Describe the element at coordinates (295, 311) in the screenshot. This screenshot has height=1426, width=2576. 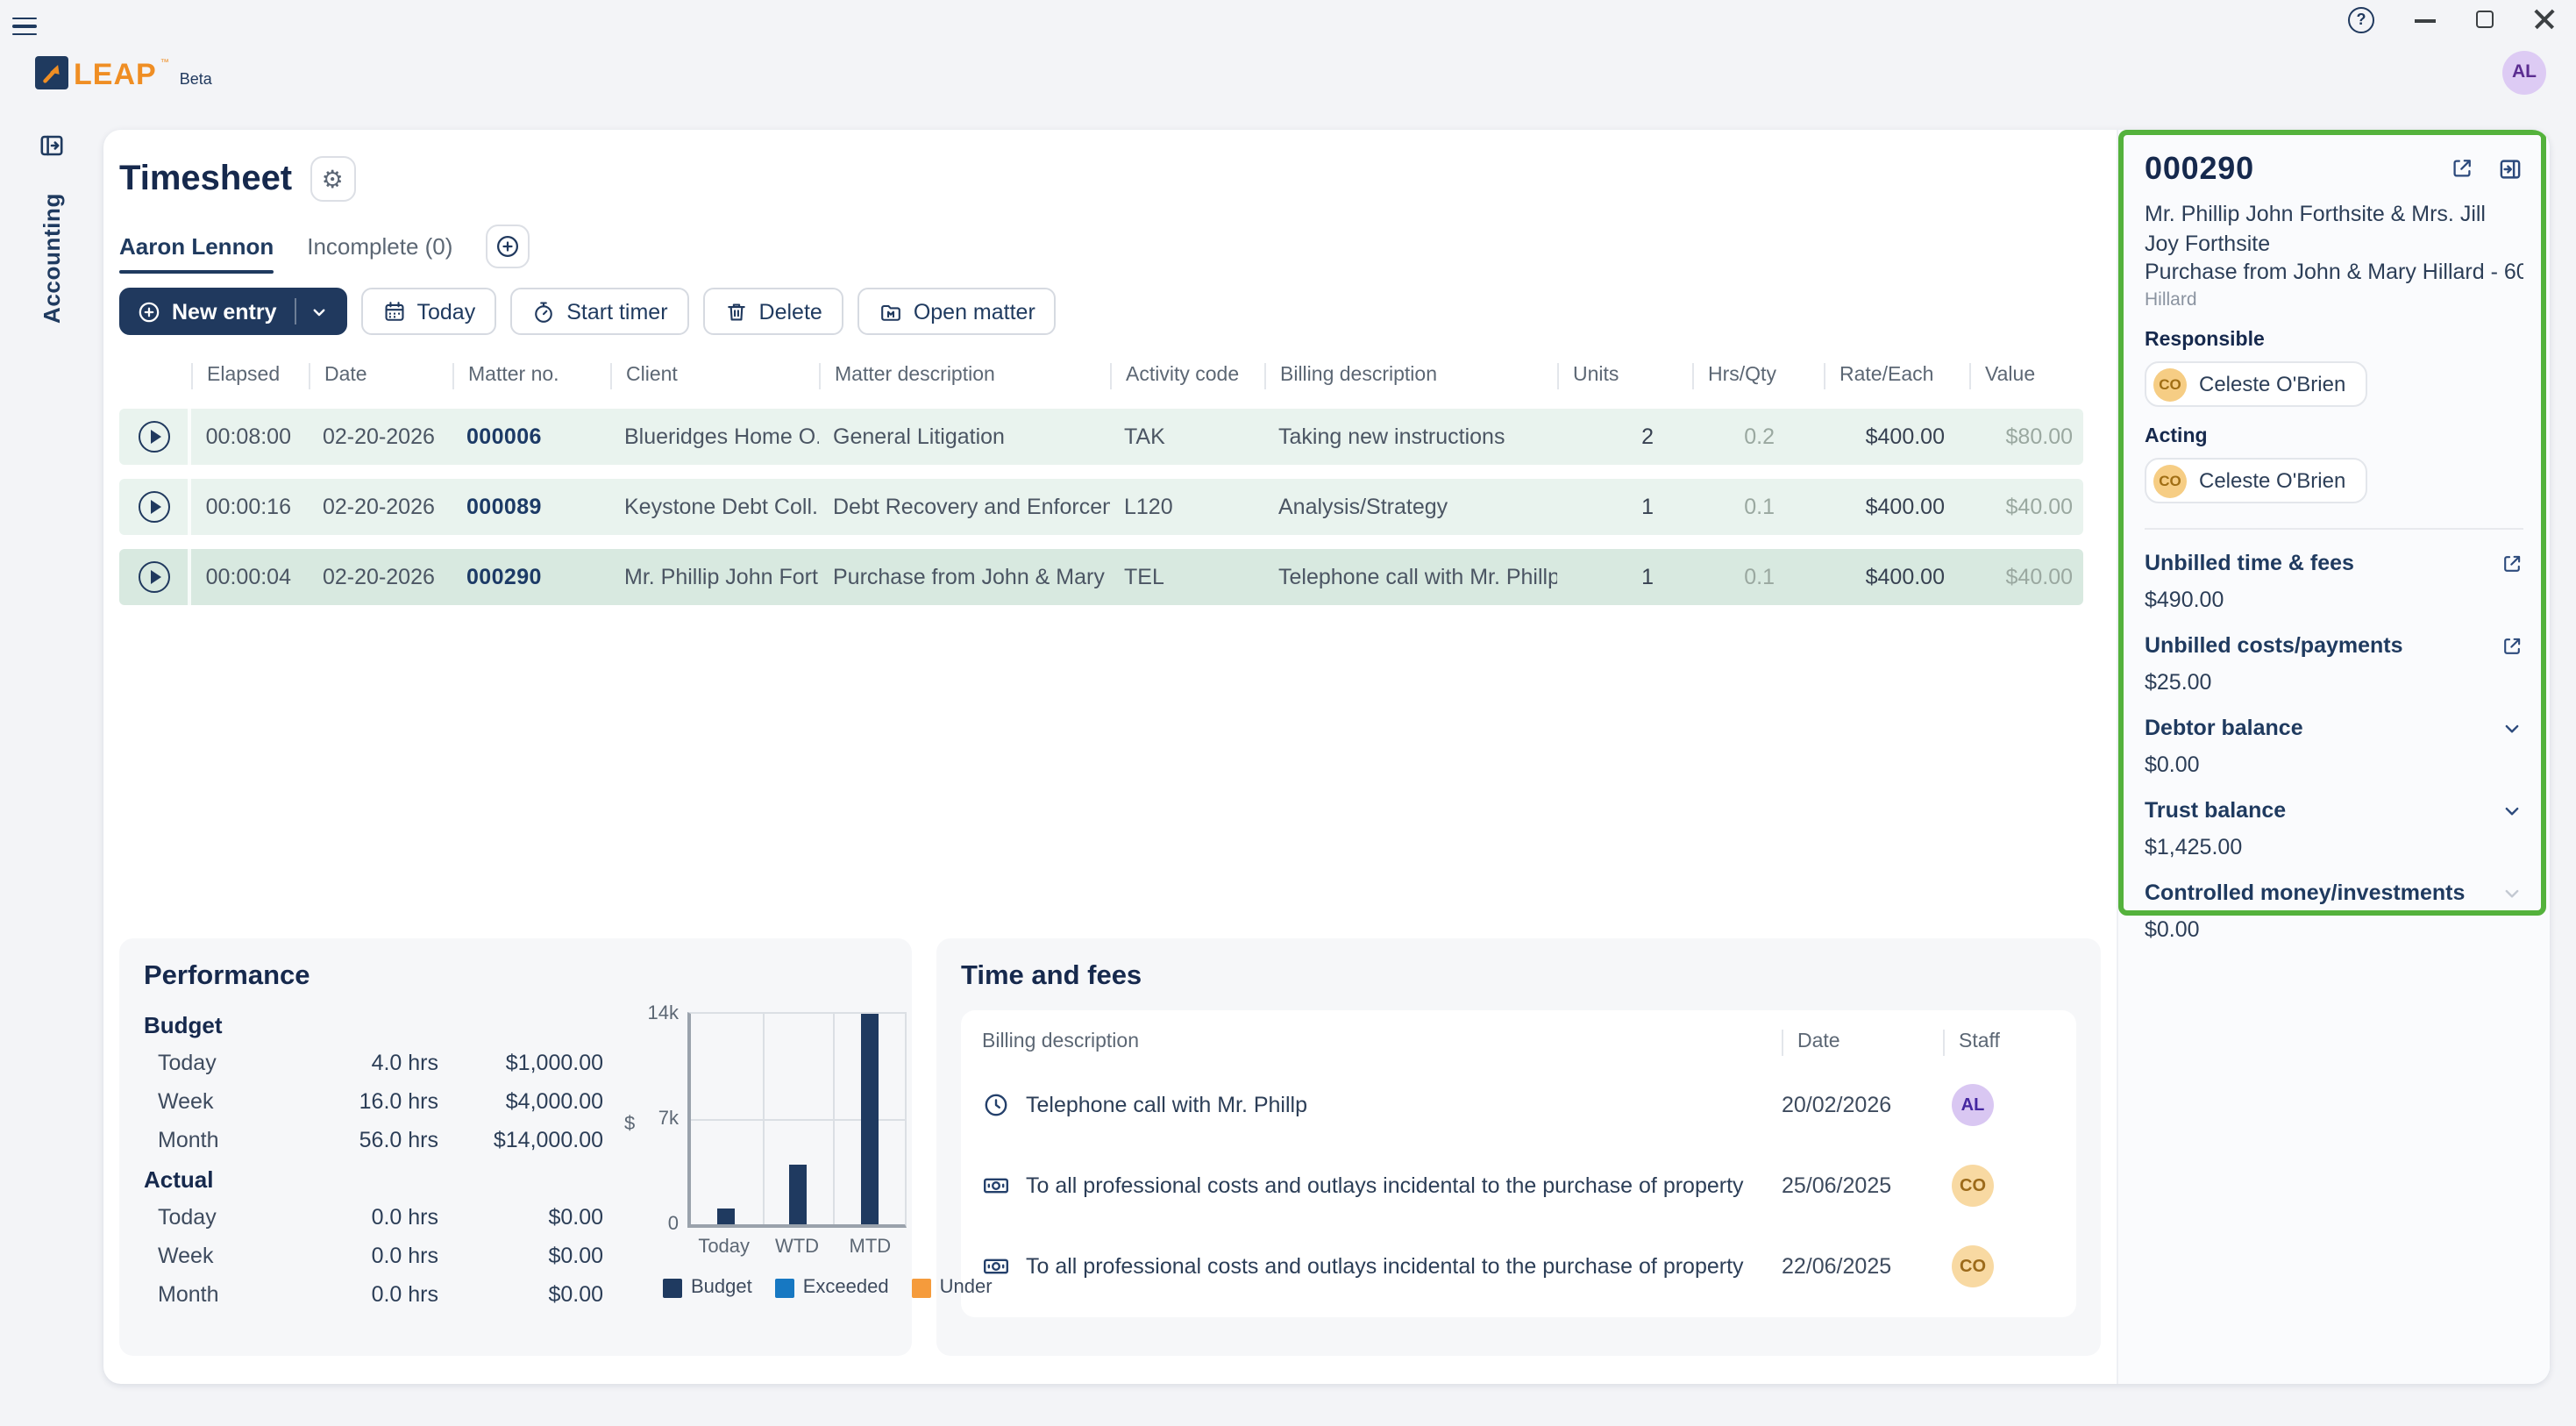
I see `button-divider` at that location.